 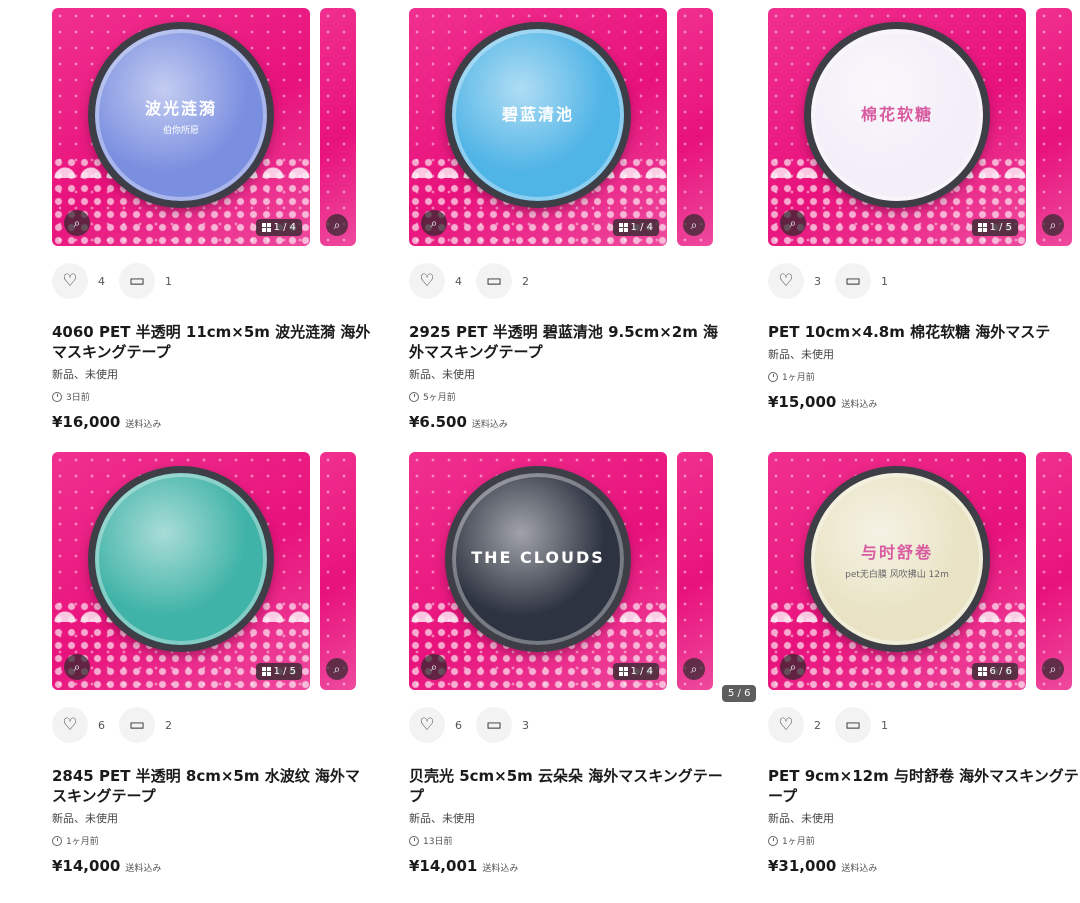 I want to click on product-title: 4060 PET 半透明 11cm×5m 波光涟漪 海外マスキングテープ, so click(x=212, y=342).